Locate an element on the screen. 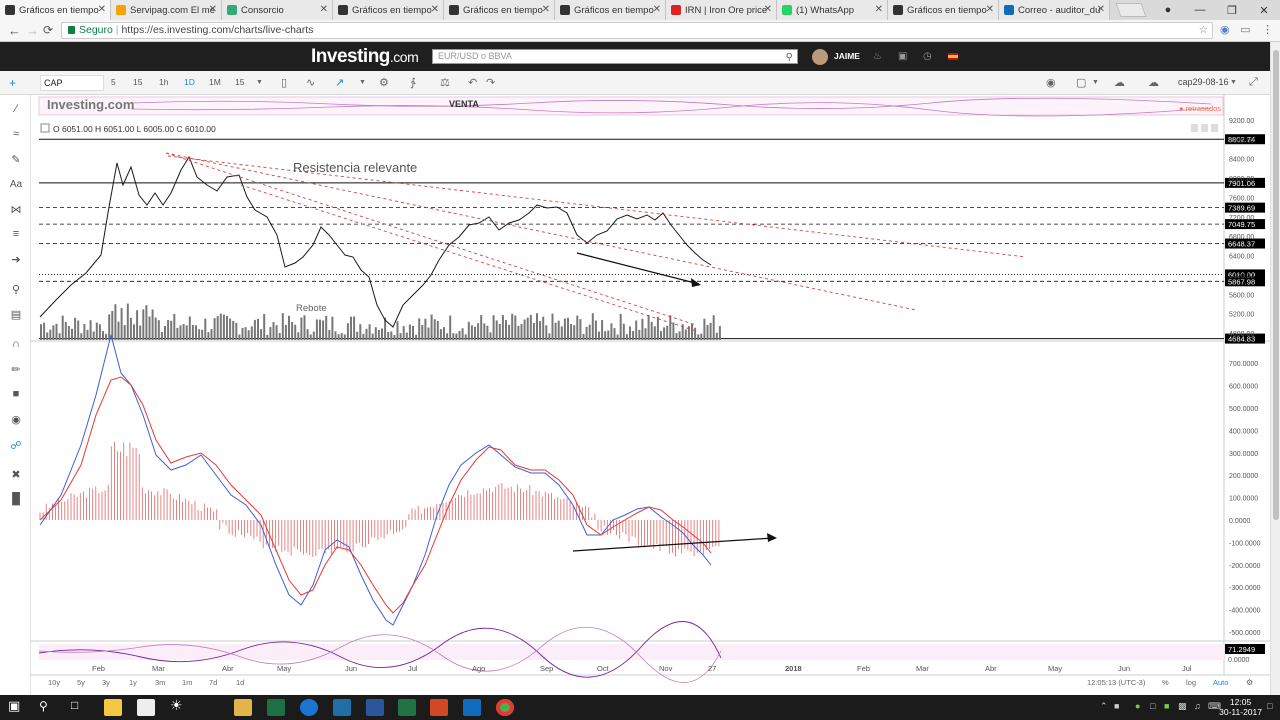 This screenshot has height=720, width=1280. folder-icon is located at coordinates (243, 707).